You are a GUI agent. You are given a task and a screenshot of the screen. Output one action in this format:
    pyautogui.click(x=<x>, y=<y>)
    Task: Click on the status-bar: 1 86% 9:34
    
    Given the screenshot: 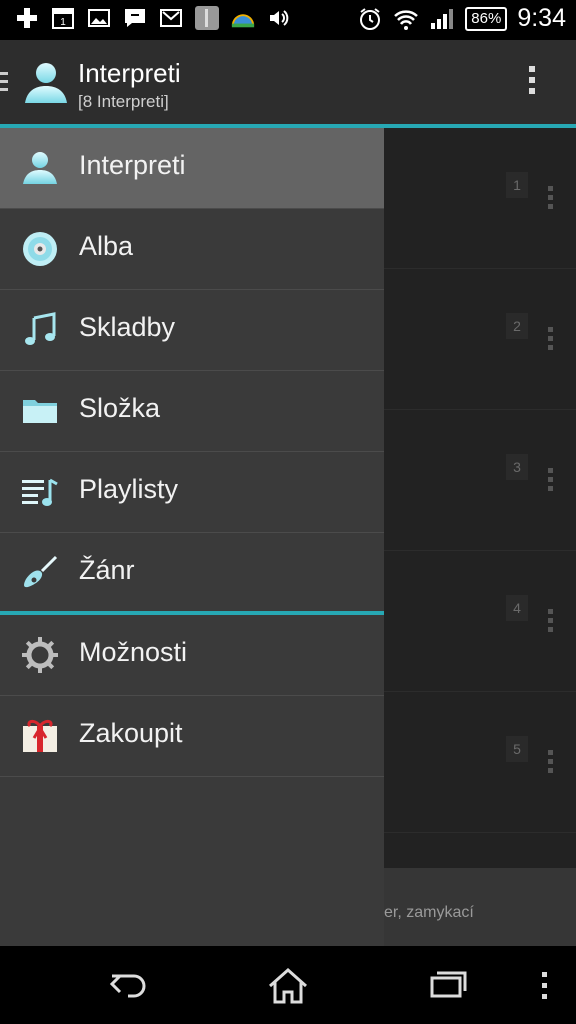 What is the action you would take?
    pyautogui.click(x=288, y=20)
    